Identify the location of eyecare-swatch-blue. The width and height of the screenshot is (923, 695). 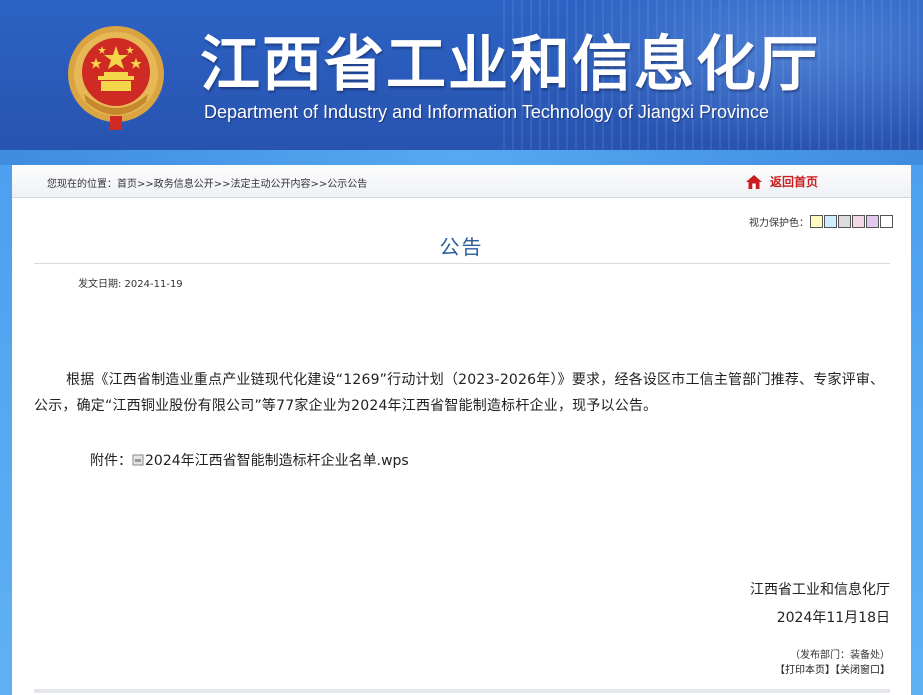
(830, 221).